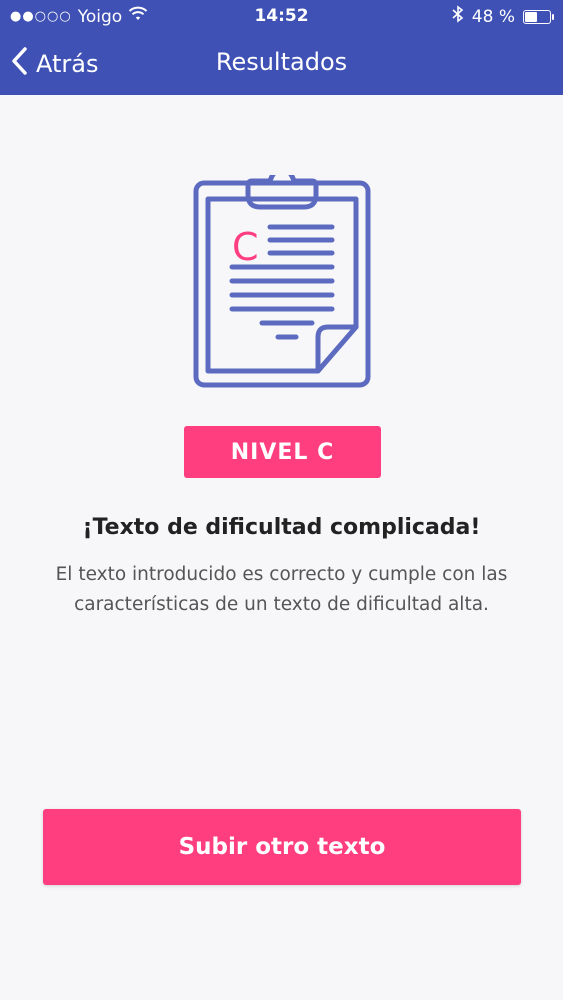 Image resolution: width=563 pixels, height=1000 pixels. What do you see at coordinates (458, 16) in the screenshot?
I see `bluetooth-icon` at bounding box center [458, 16].